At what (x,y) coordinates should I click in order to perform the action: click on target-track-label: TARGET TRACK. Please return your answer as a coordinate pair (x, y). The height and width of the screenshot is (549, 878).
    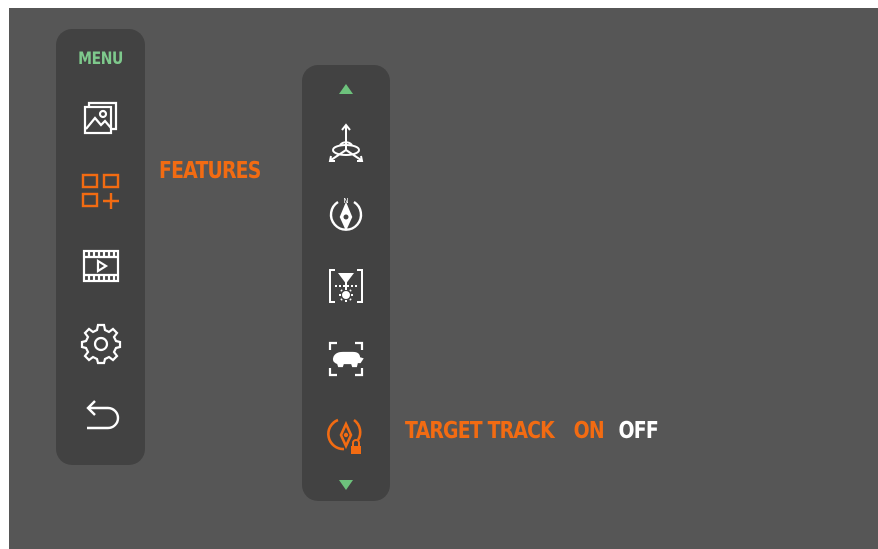
    Looking at the image, I should click on (480, 431).